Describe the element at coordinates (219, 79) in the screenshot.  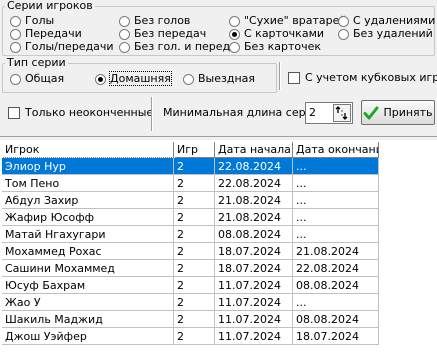
I see `radio-away: Выездная` at that location.